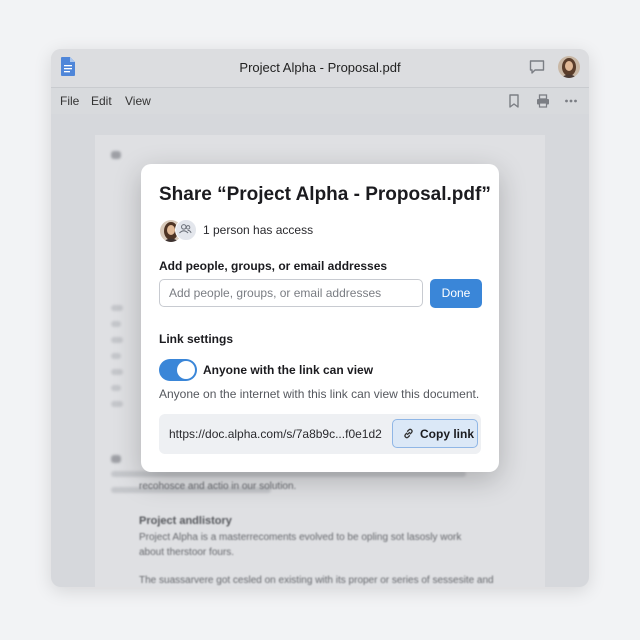  Describe the element at coordinates (101, 101) in the screenshot. I see `menu-edit: Edit` at that location.